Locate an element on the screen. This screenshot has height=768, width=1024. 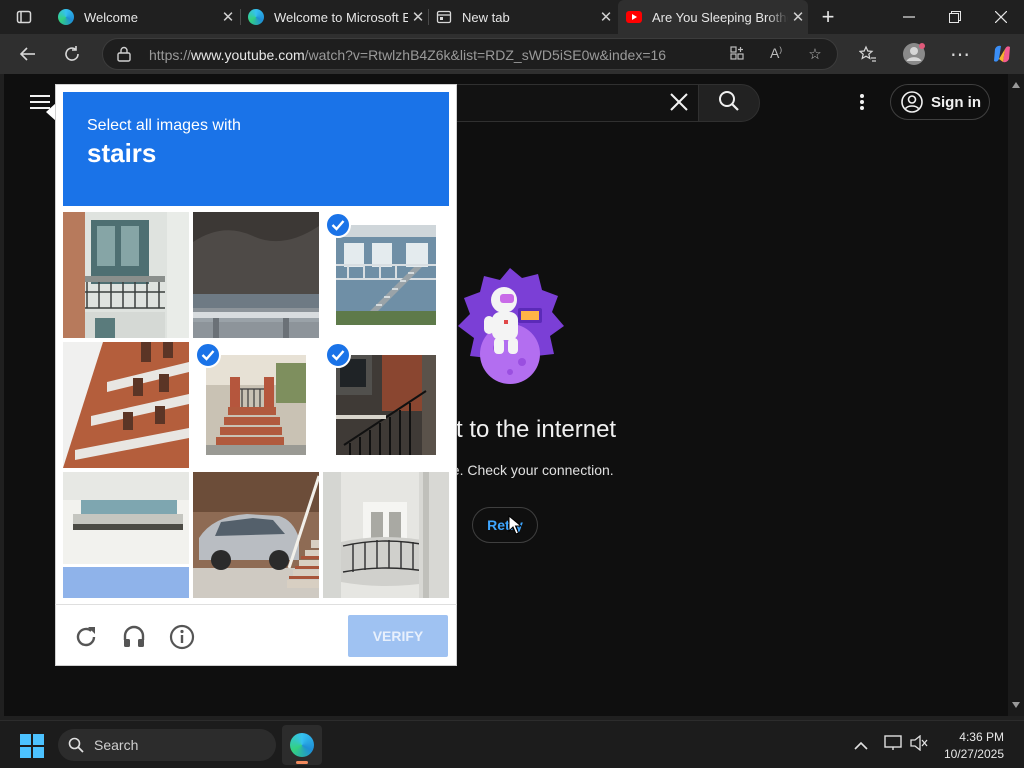
windows-start-icon is located at coordinates (32, 746).